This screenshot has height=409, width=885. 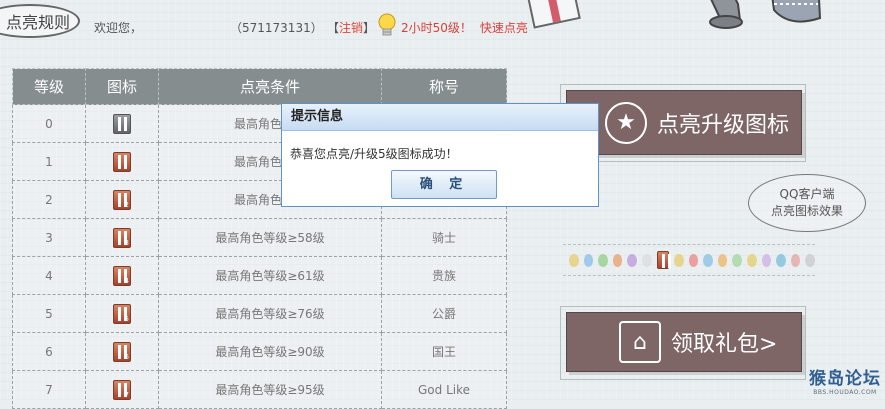 I want to click on cell-level: 3, so click(x=49, y=237).